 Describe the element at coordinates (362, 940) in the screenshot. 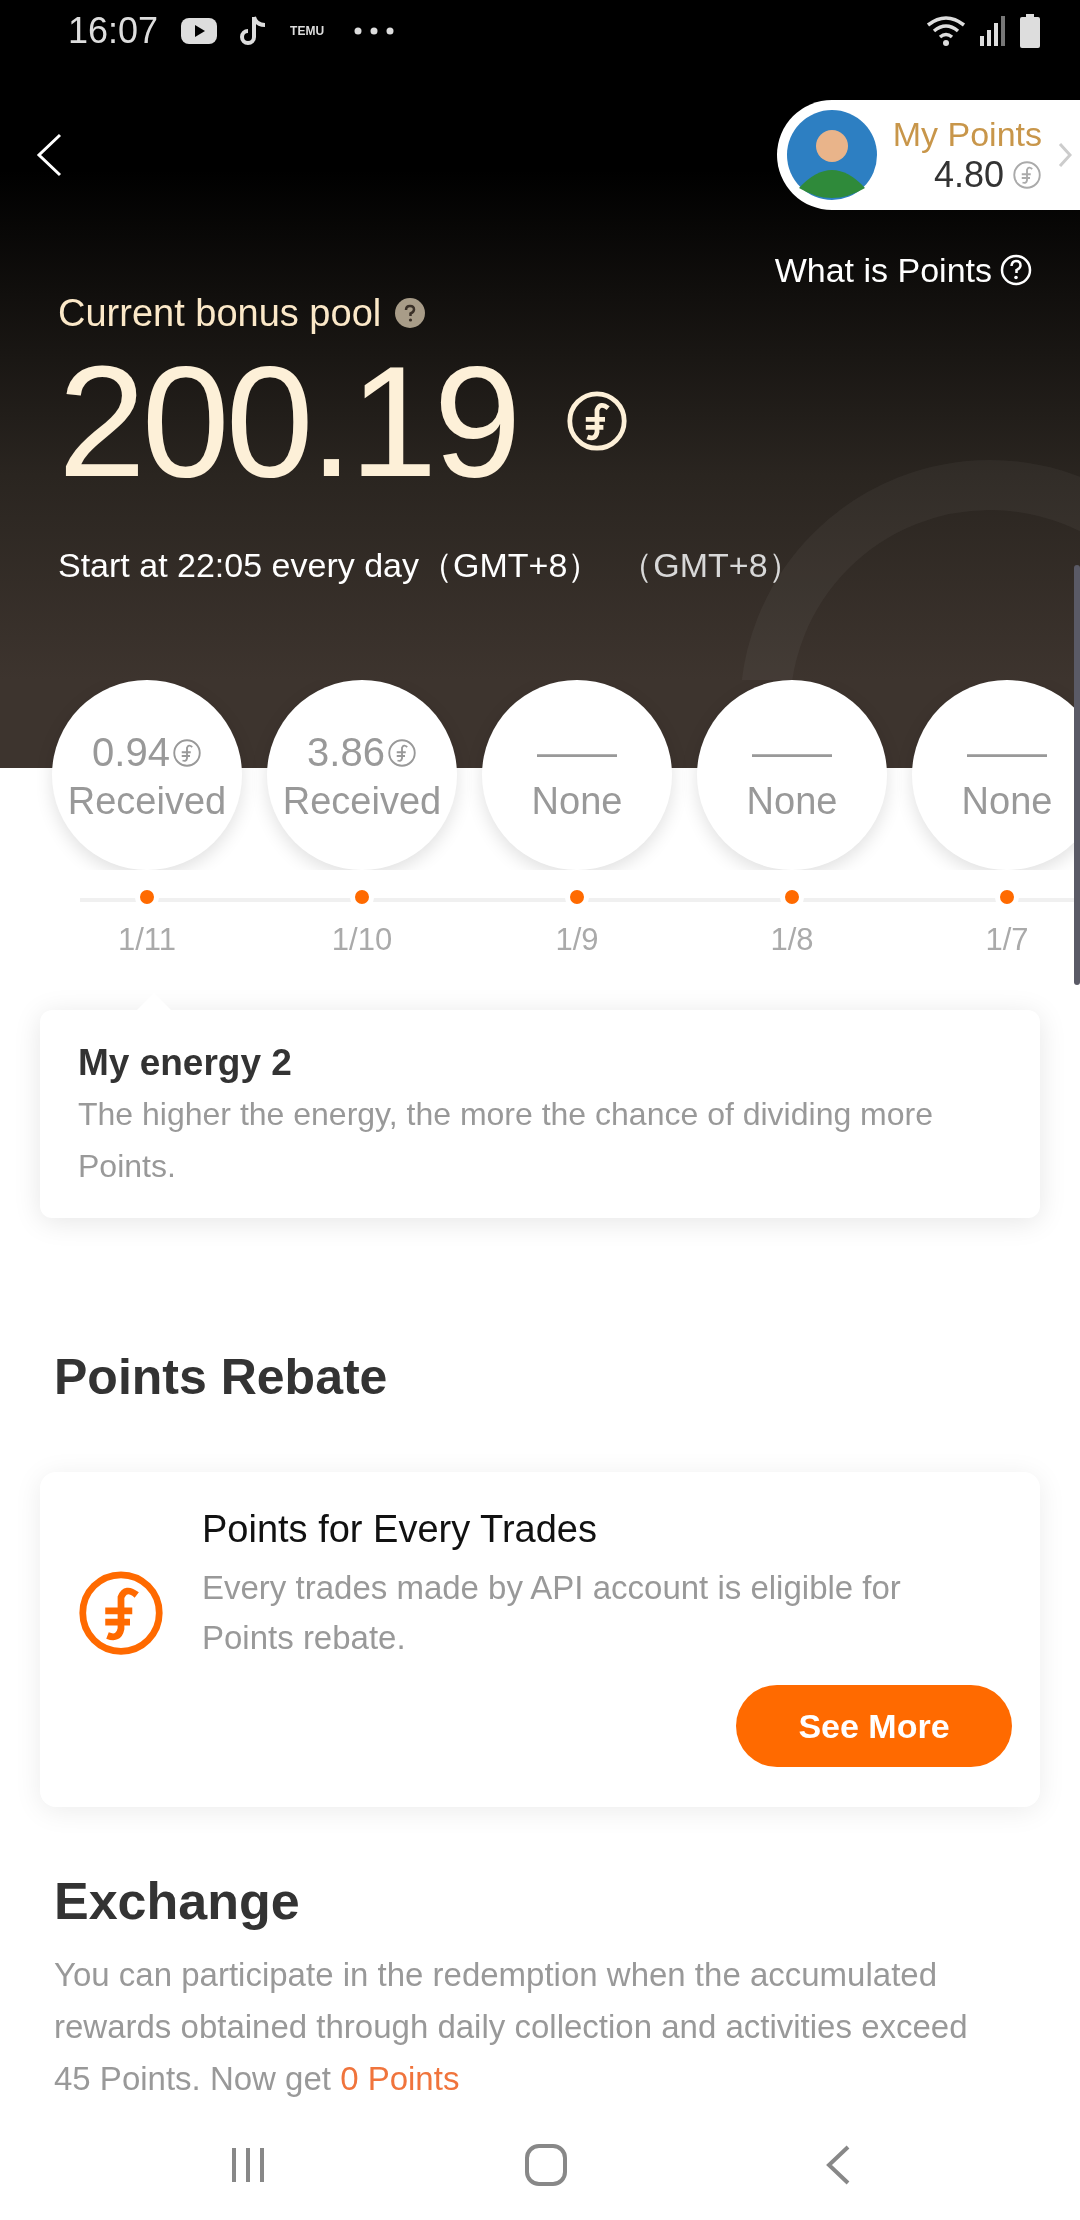

I see `reward-date: 1/10` at that location.